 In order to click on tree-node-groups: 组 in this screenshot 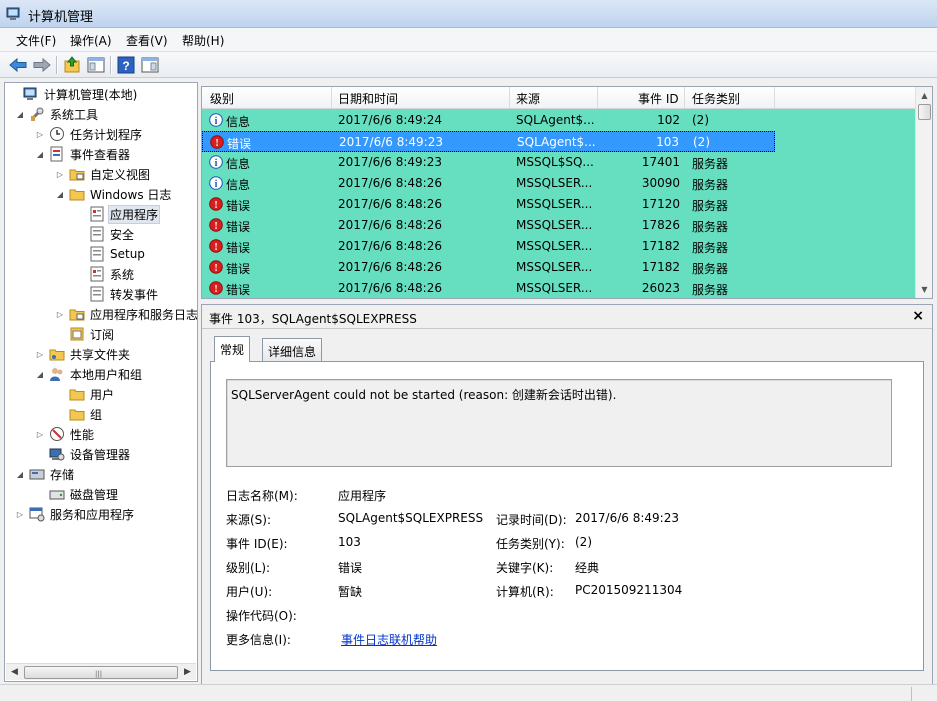, I will do `click(79, 414)`.